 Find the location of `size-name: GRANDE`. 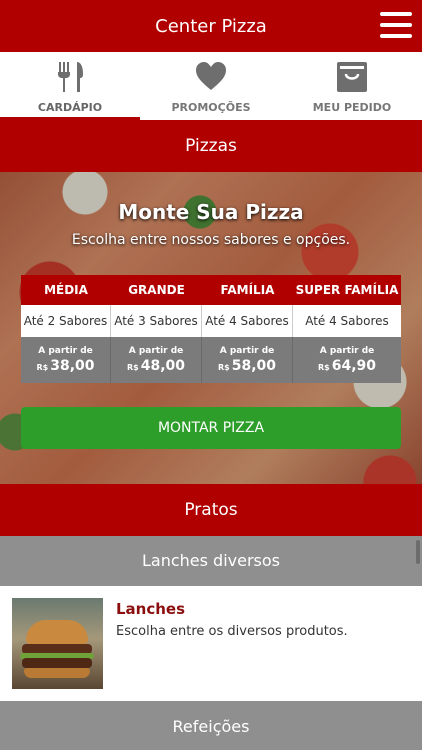

size-name: GRANDE is located at coordinates (156, 290).